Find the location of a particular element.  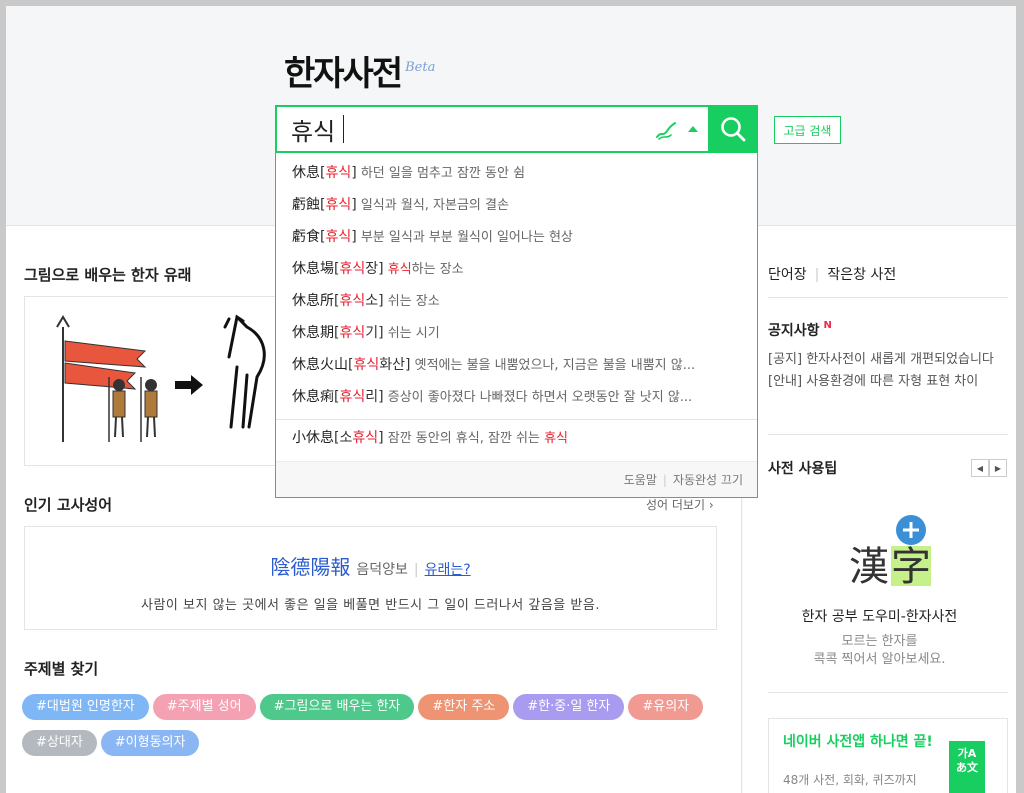

idiom-origin-link: 유래는? is located at coordinates (448, 570).